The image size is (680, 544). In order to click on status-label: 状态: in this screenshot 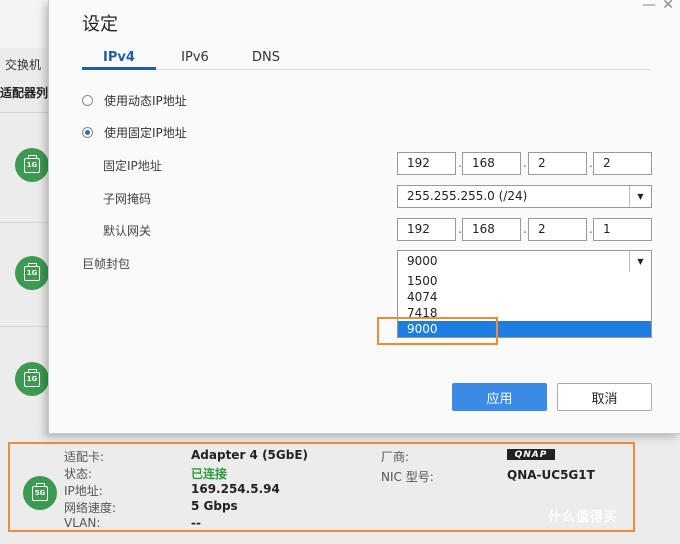, I will do `click(78, 474)`.